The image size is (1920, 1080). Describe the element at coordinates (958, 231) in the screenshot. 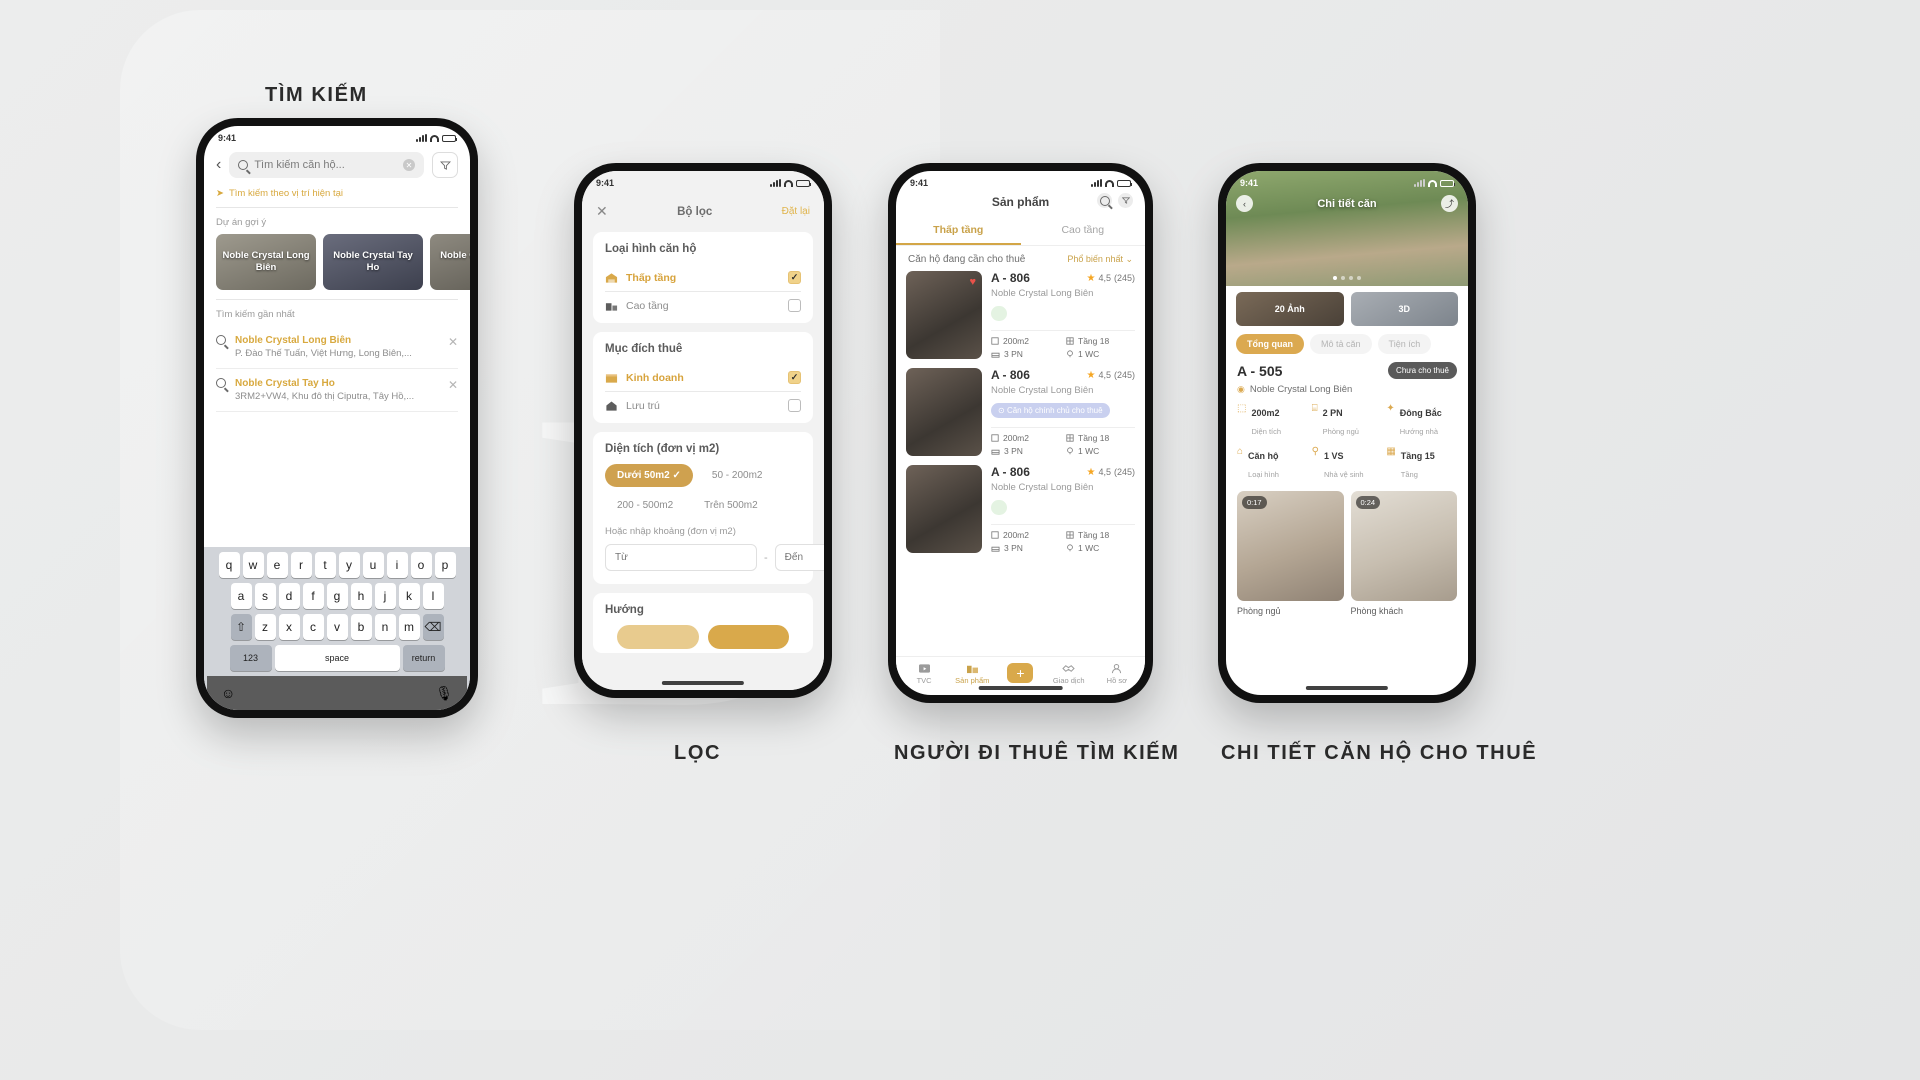

I see `tab-low-rise: Thấp tầng` at that location.